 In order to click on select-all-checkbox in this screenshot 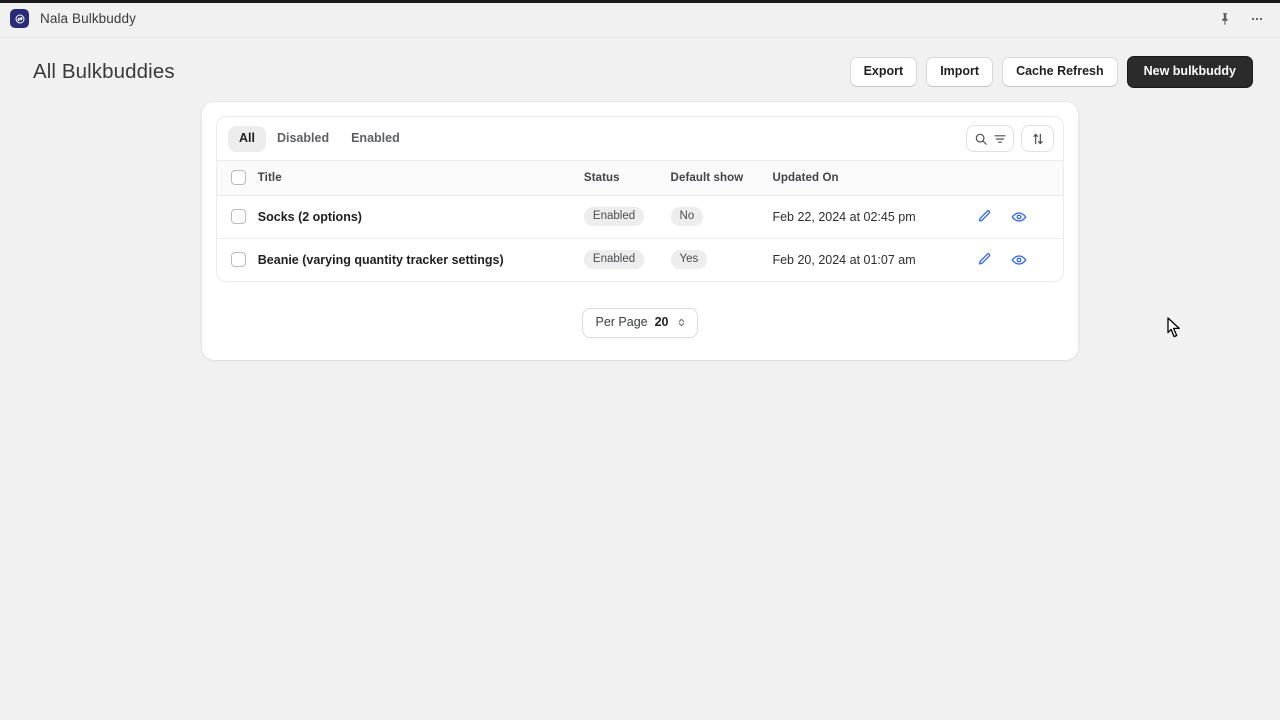, I will do `click(238, 177)`.